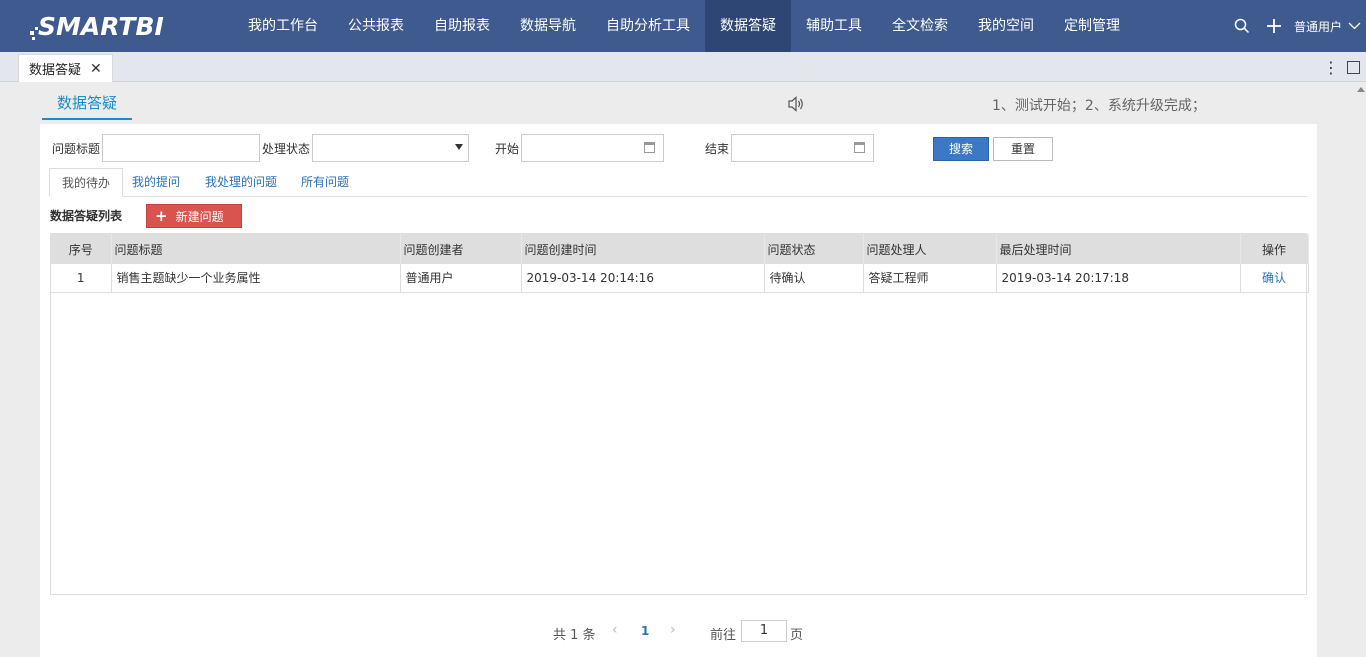 This screenshot has height=657, width=1366. Describe the element at coordinates (1118, 249) in the screenshot. I see `column-header: 最后处理时间` at that location.